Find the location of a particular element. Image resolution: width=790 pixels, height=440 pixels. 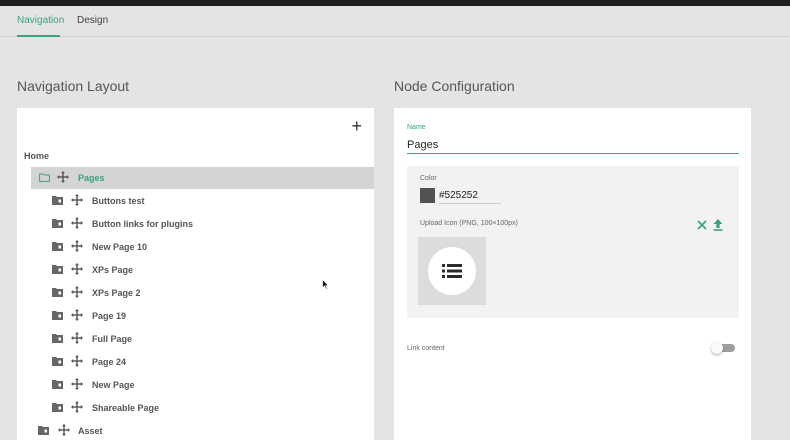

tree-row-page-24: Page 24 is located at coordinates (195, 362).